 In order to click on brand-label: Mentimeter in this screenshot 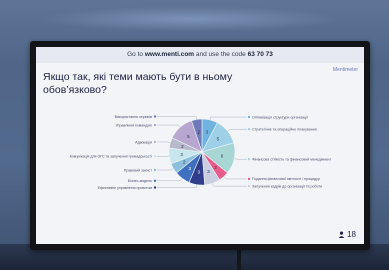, I will do `click(345, 70)`.